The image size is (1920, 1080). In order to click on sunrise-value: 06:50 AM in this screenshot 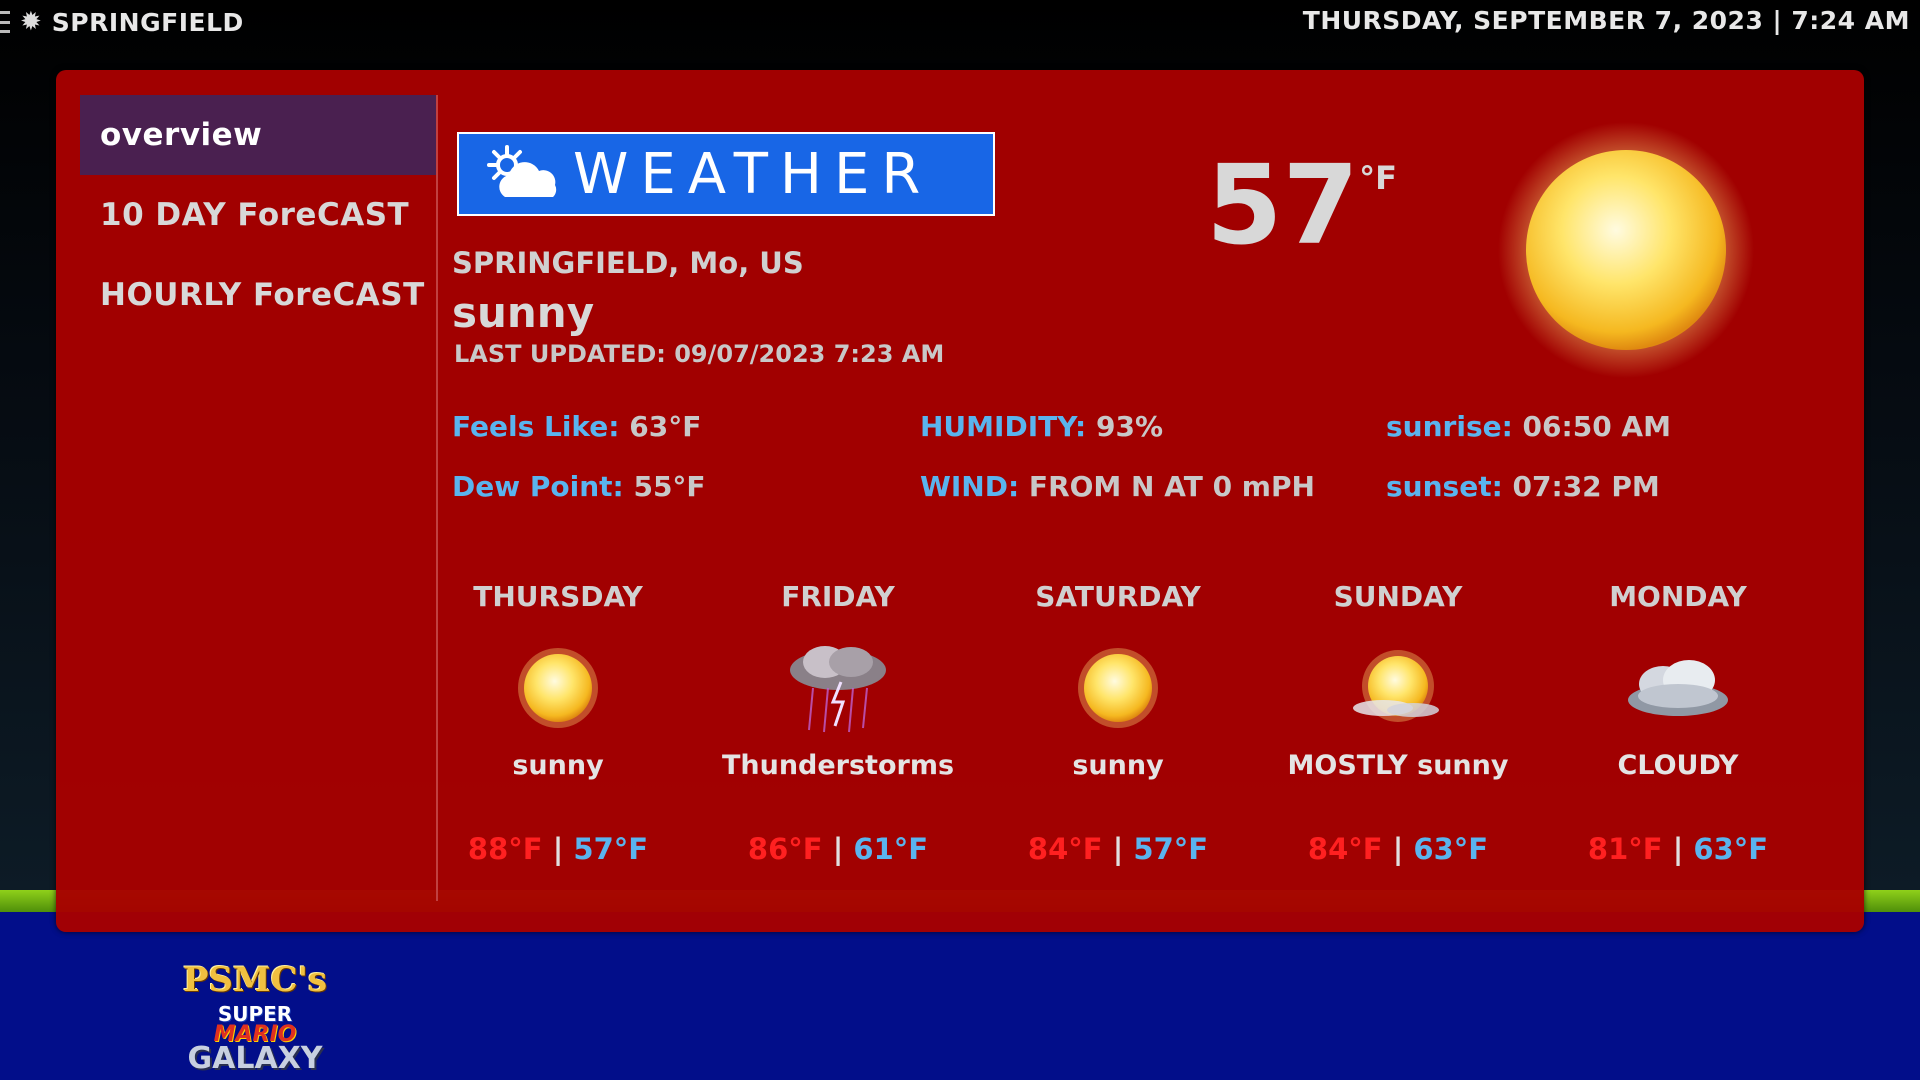, I will do `click(1591, 426)`.